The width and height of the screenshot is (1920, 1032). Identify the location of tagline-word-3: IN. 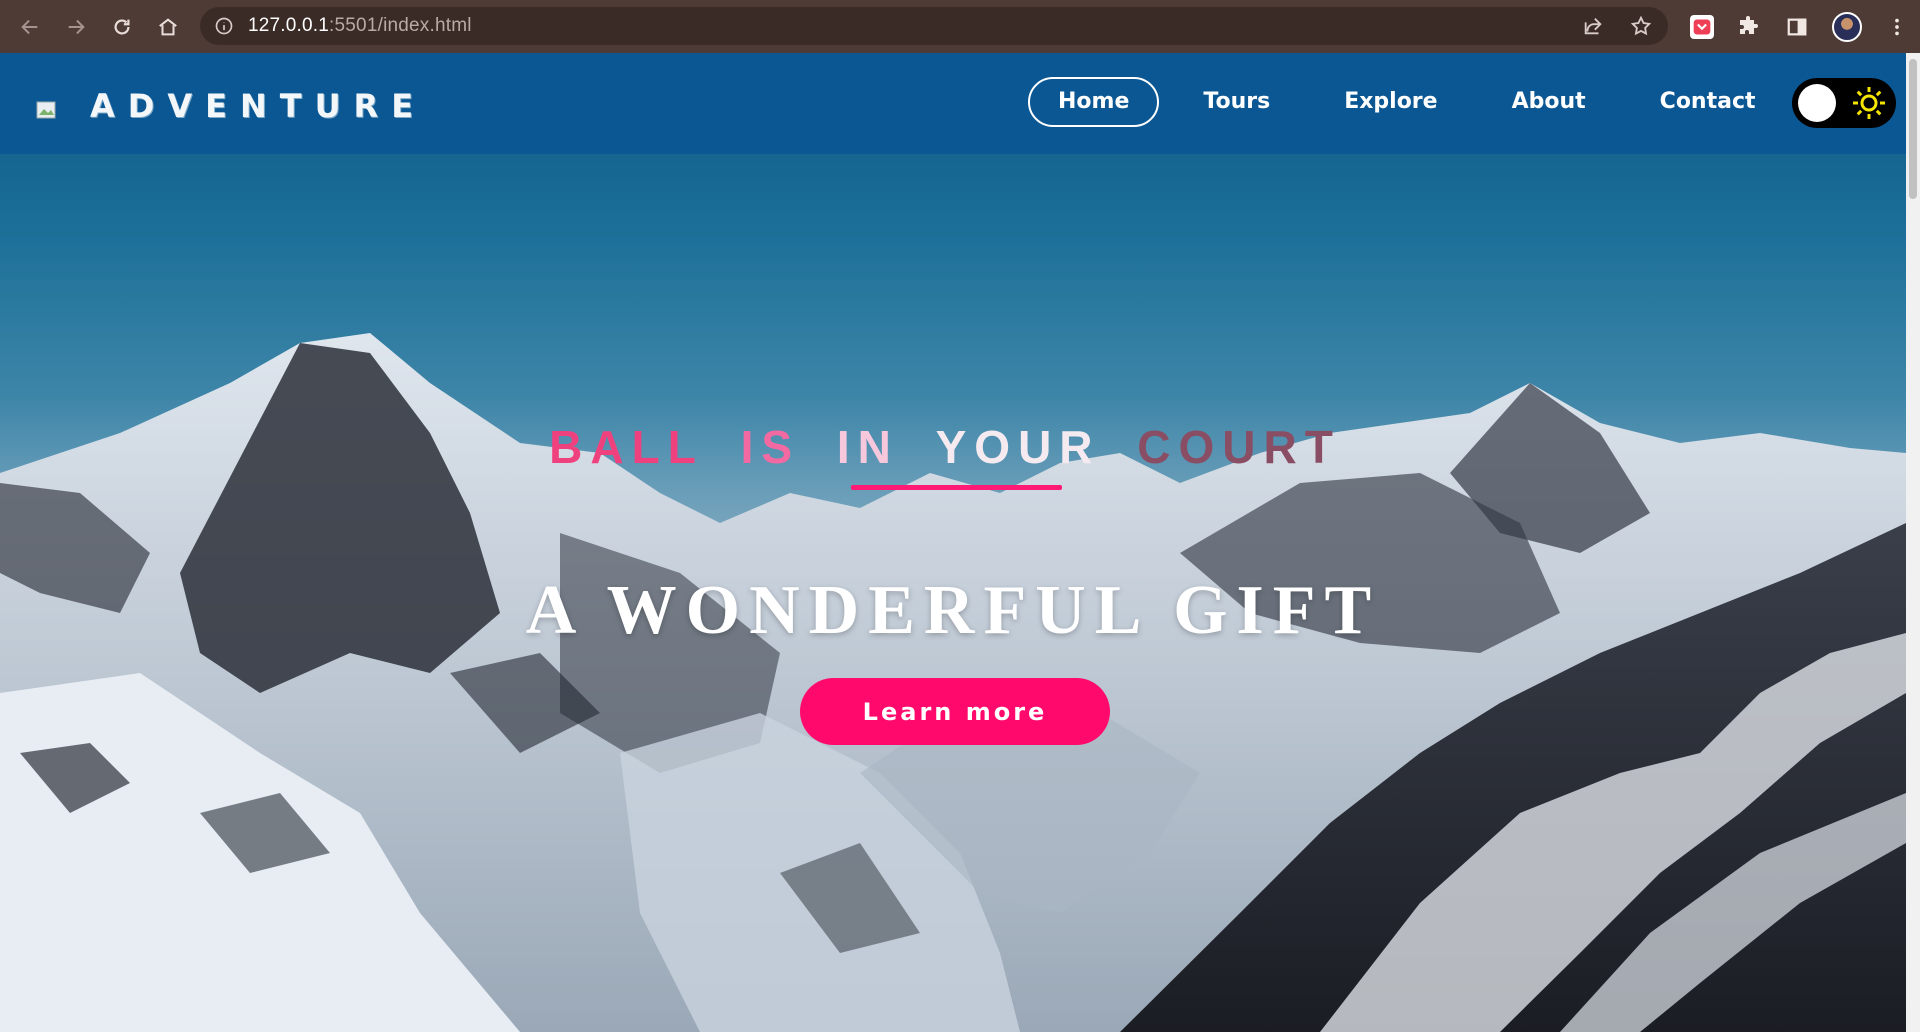
(867, 447).